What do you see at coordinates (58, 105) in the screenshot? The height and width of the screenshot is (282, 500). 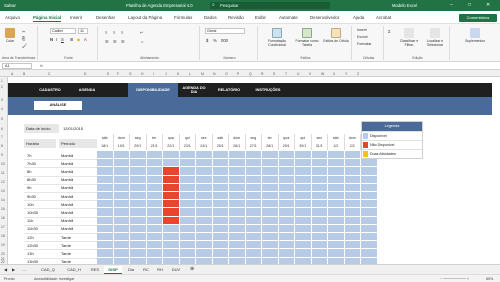 I see `analise-tab: ANÁLISE` at bounding box center [58, 105].